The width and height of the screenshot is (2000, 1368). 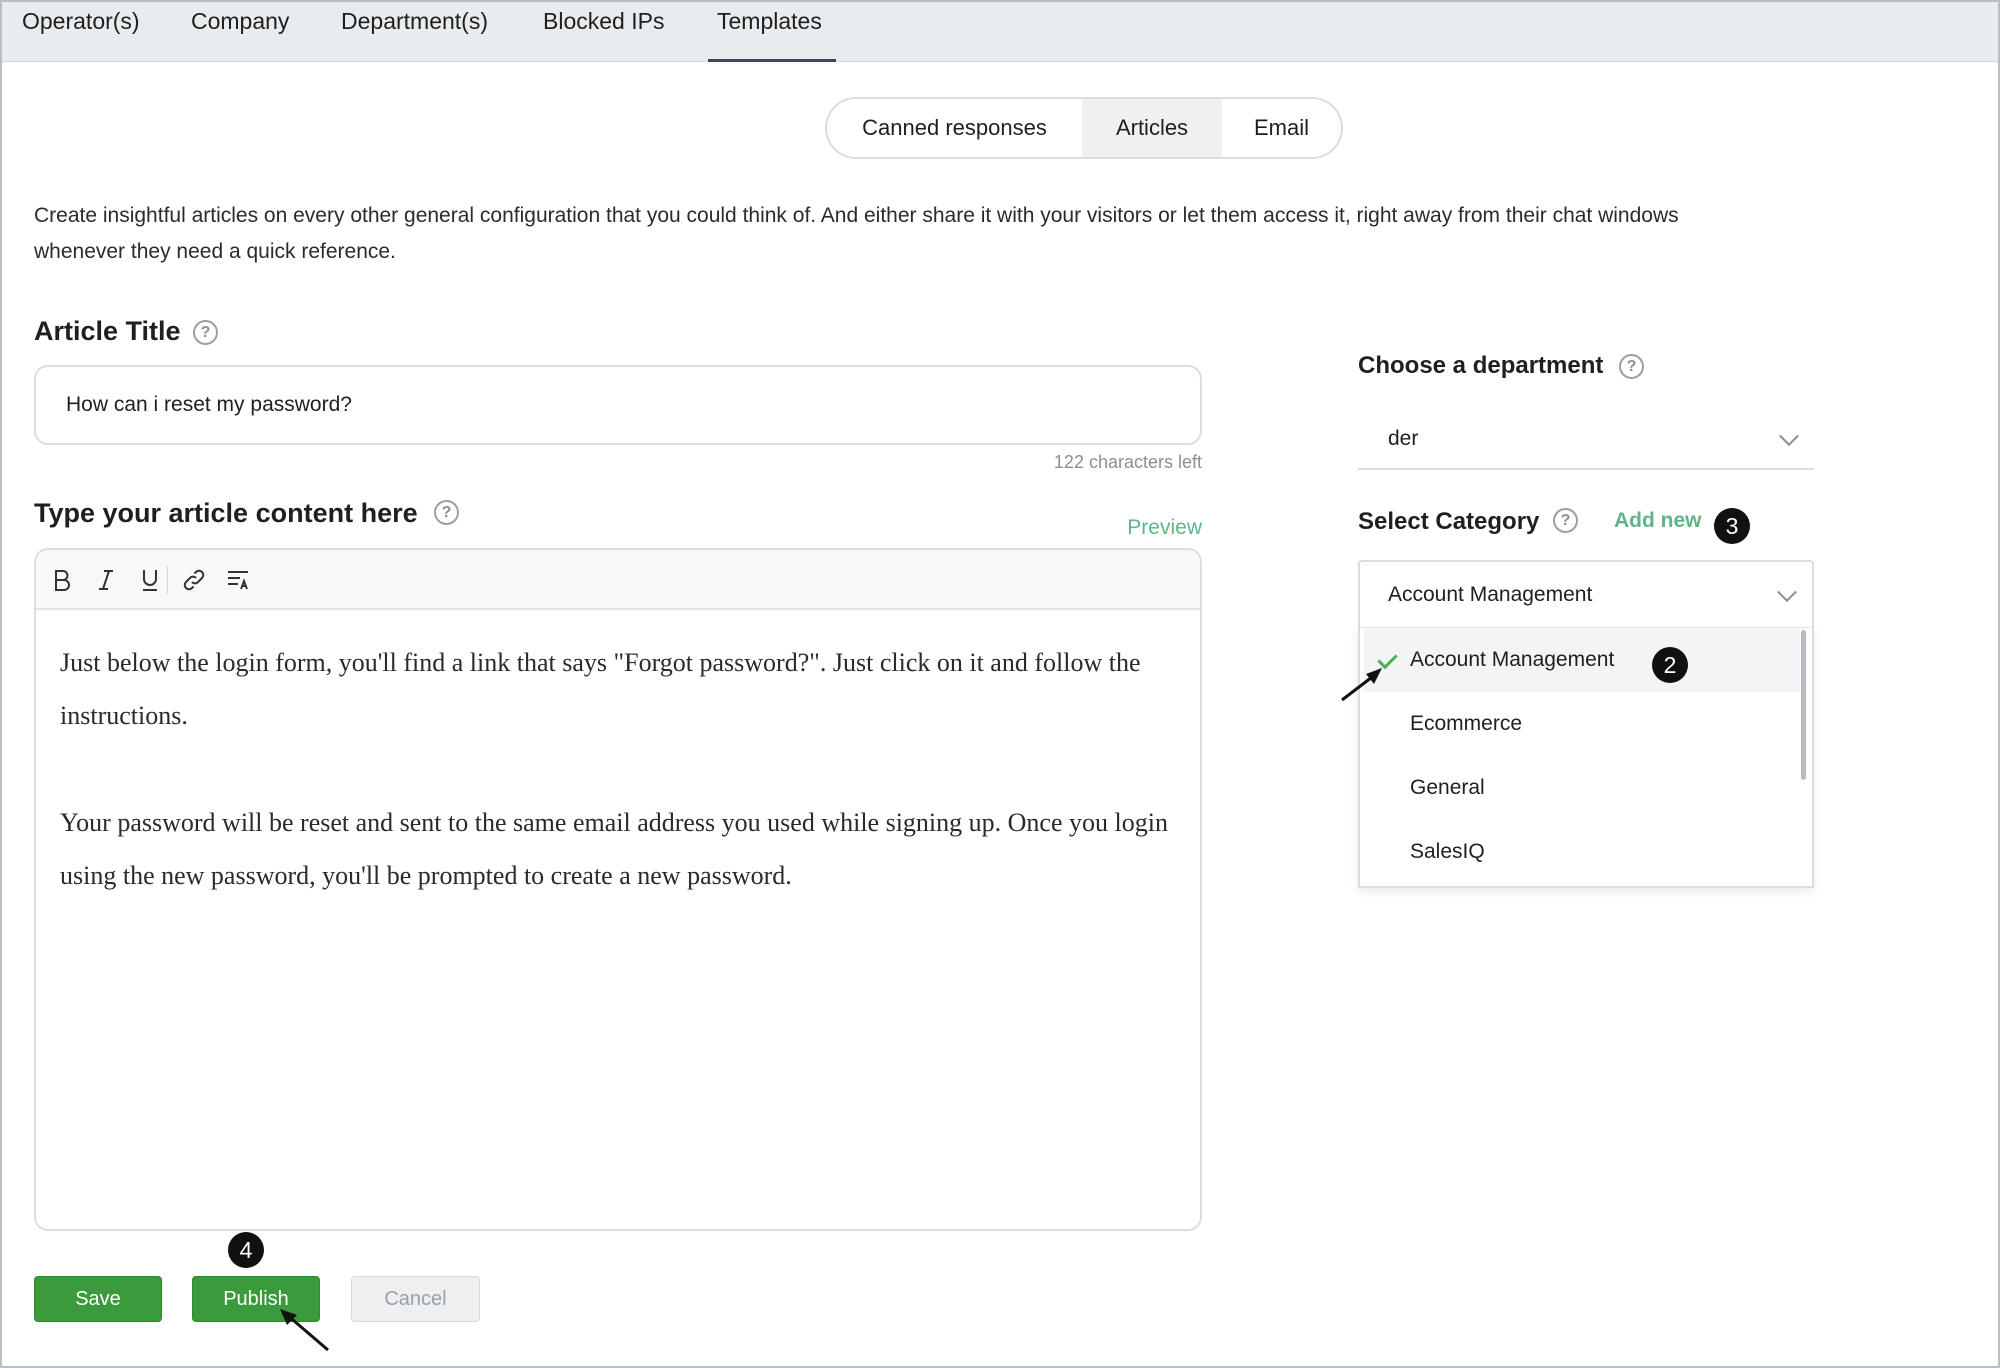 I want to click on category-option-general: General, so click(x=1582, y=788).